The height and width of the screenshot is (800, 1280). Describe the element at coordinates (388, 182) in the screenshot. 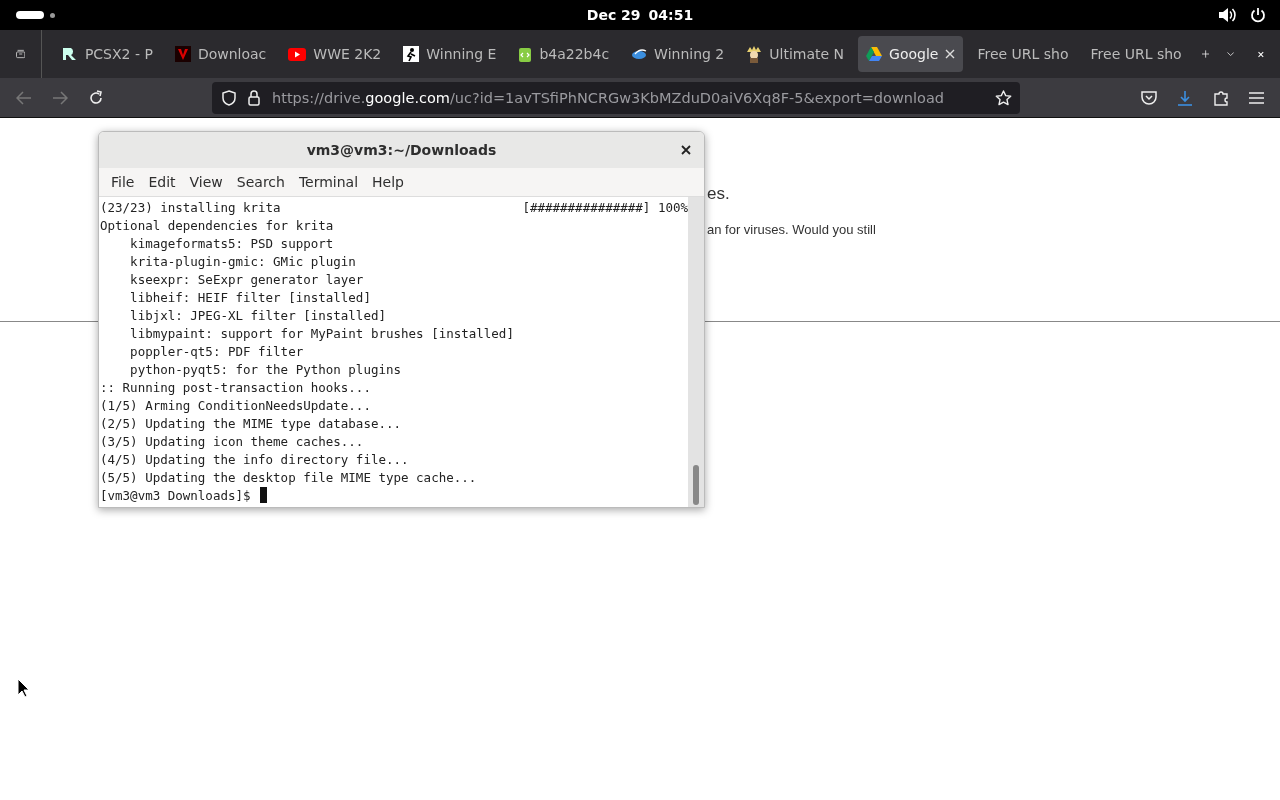

I see `menu-item: Help` at that location.